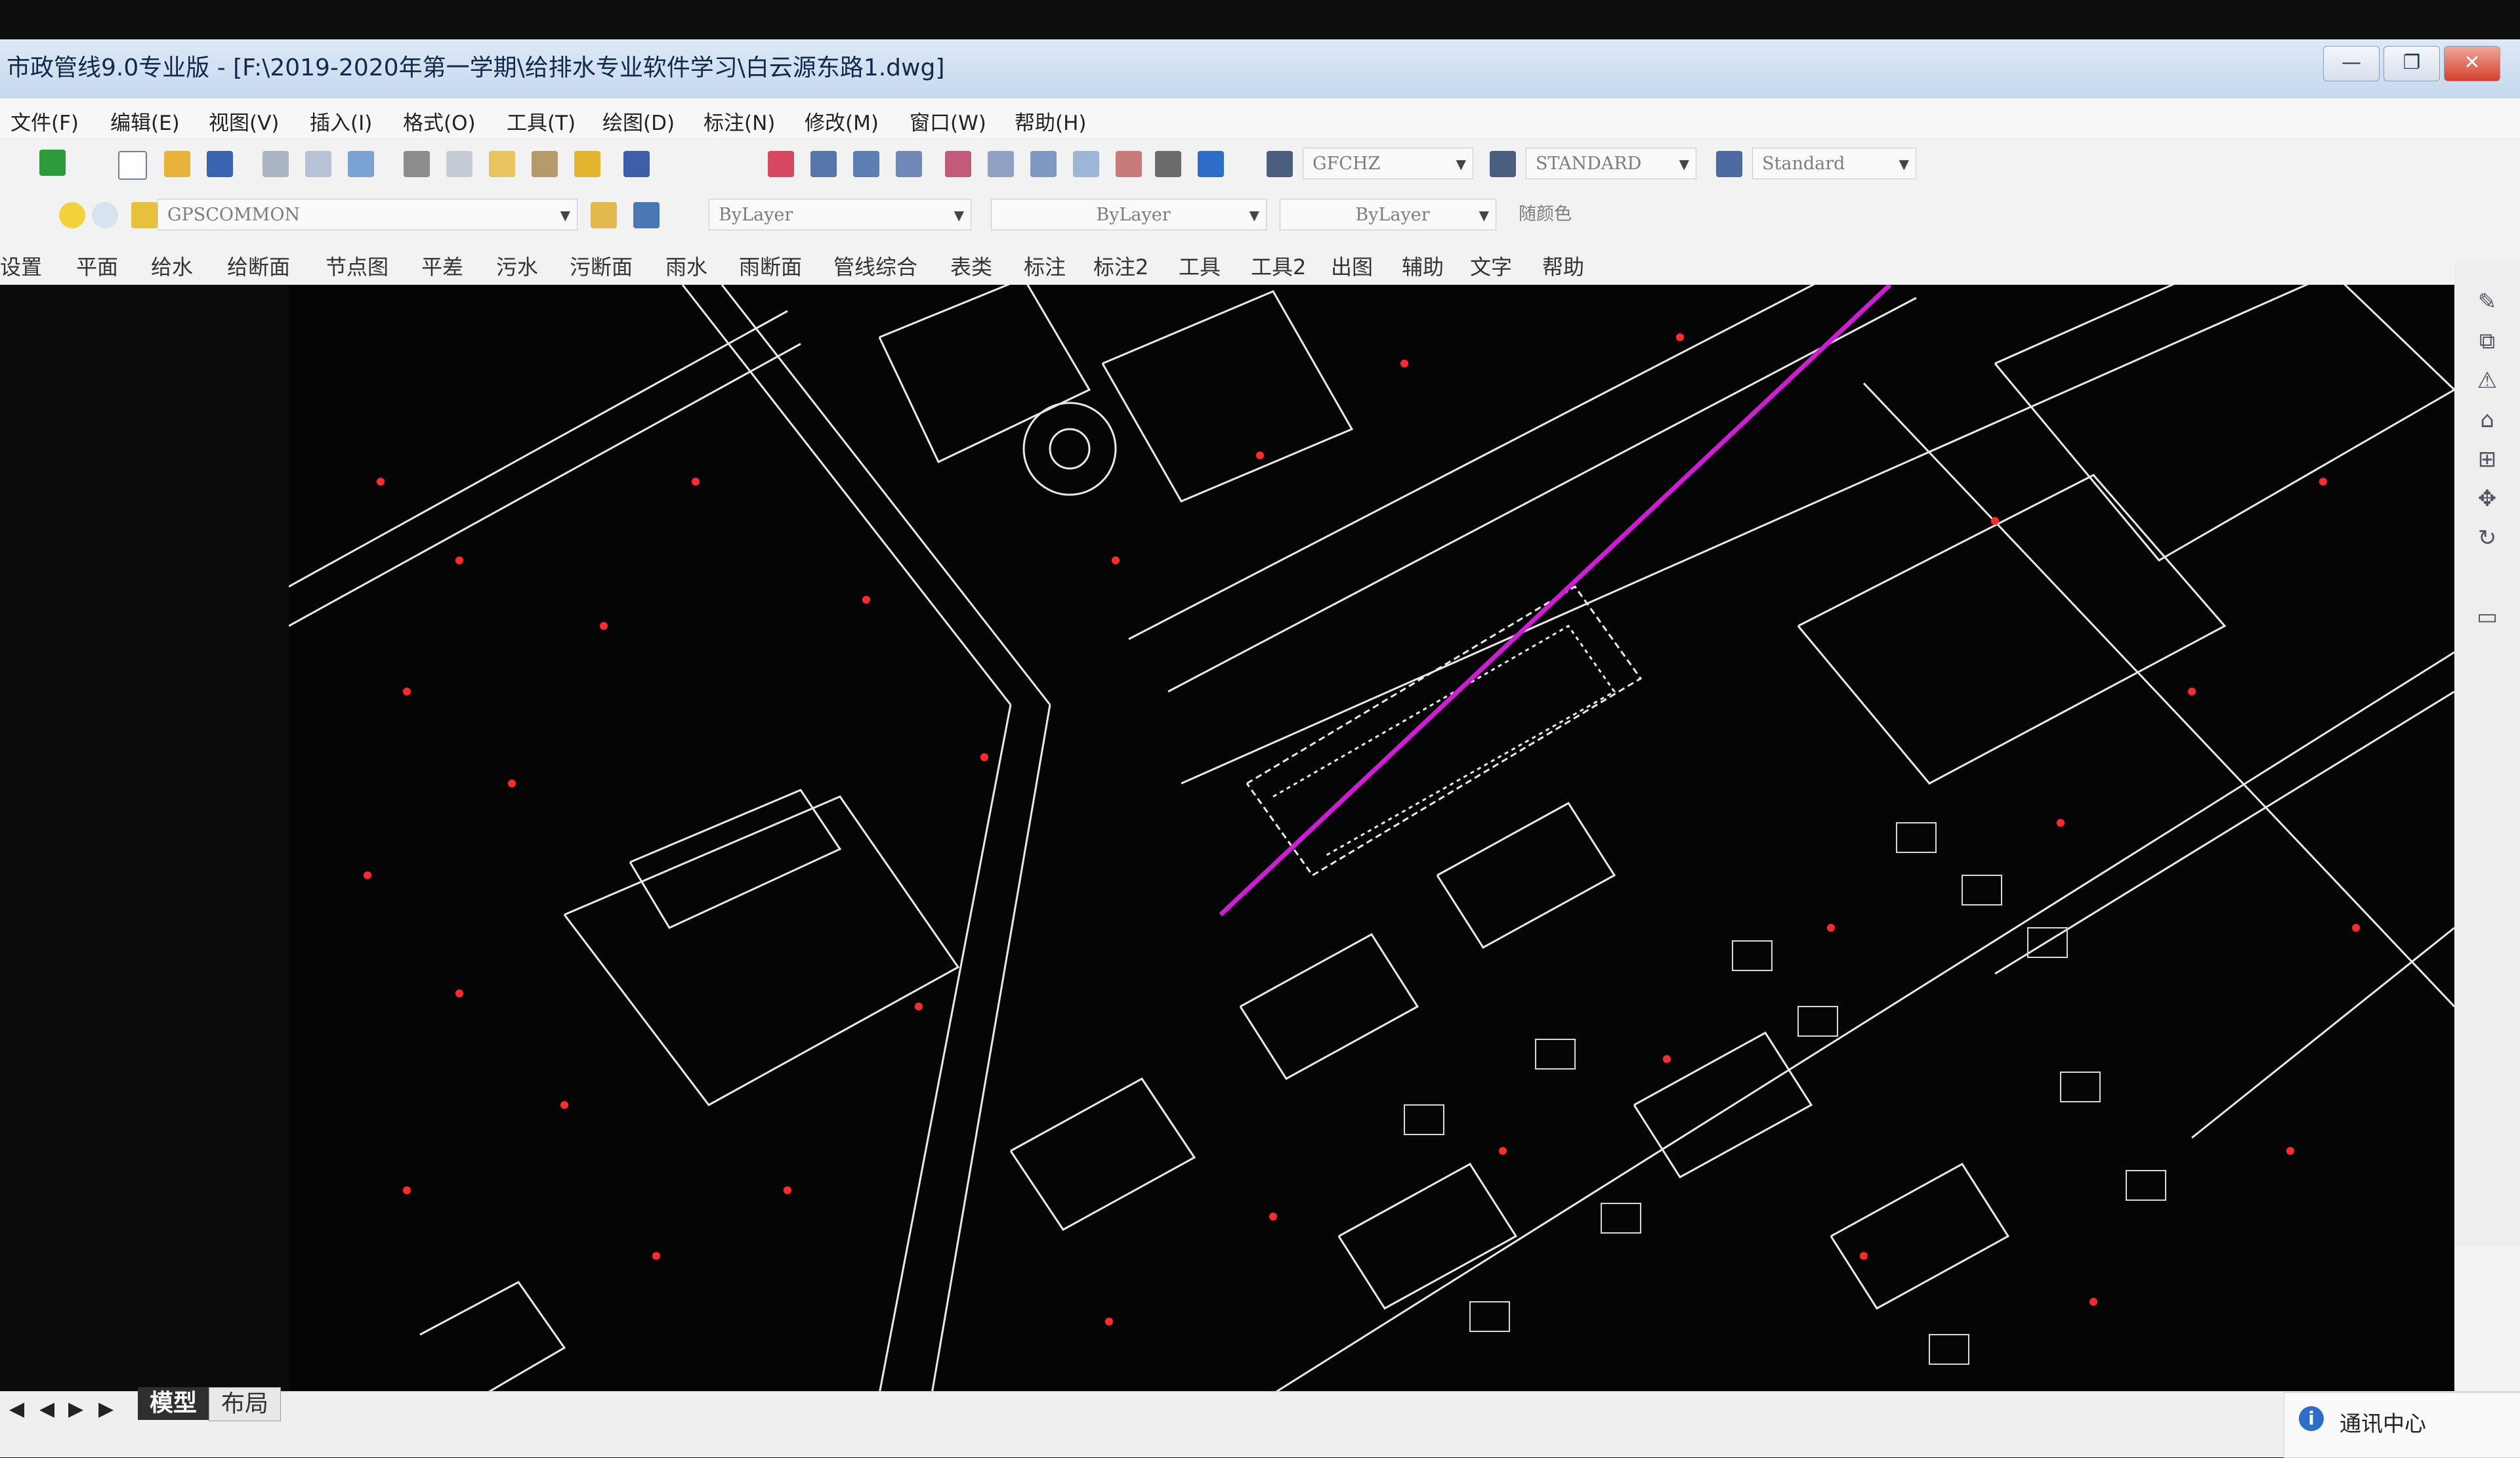  Describe the element at coordinates (361, 164) in the screenshot. I see `publish-icon` at that location.